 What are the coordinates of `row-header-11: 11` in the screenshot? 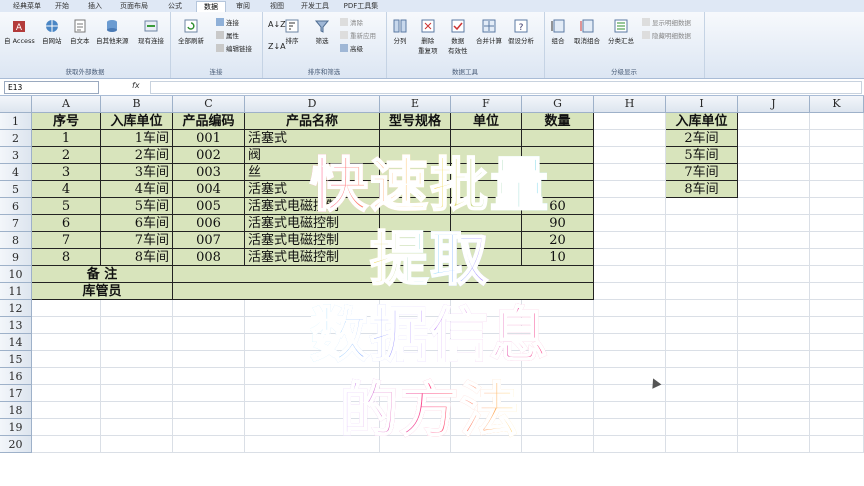 It's located at (16, 291).